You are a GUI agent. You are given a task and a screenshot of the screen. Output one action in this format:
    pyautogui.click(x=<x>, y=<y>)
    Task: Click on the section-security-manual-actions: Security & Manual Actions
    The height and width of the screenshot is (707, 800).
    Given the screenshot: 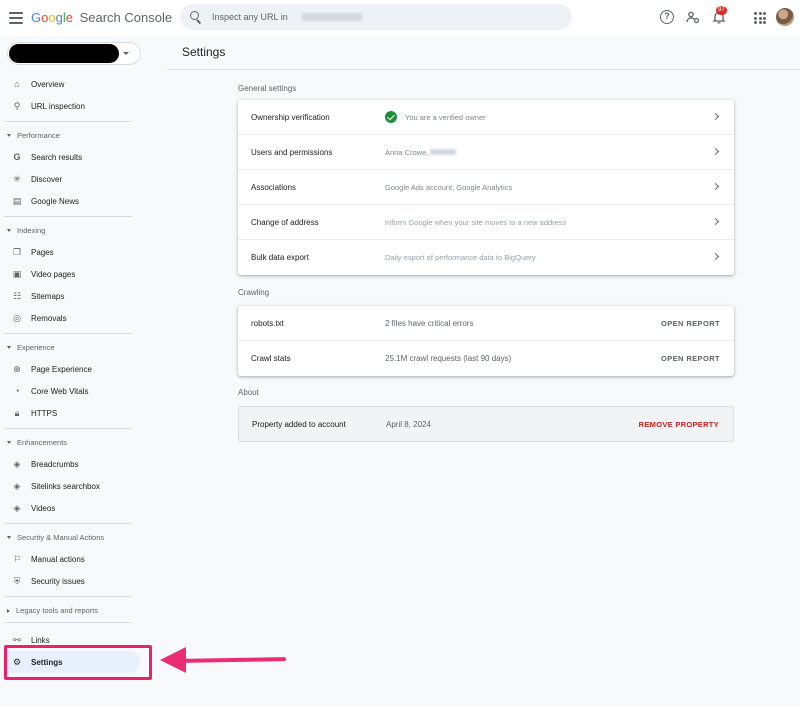 What is the action you would take?
    pyautogui.click(x=55, y=537)
    